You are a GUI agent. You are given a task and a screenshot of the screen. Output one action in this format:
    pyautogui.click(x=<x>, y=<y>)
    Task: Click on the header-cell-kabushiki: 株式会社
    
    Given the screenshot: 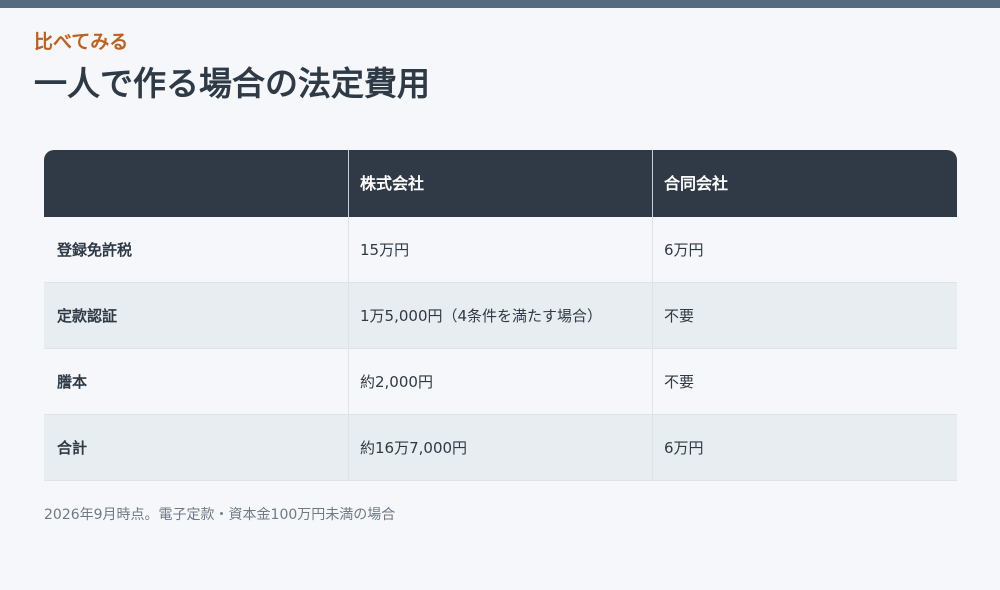 What is the action you would take?
    pyautogui.click(x=500, y=183)
    